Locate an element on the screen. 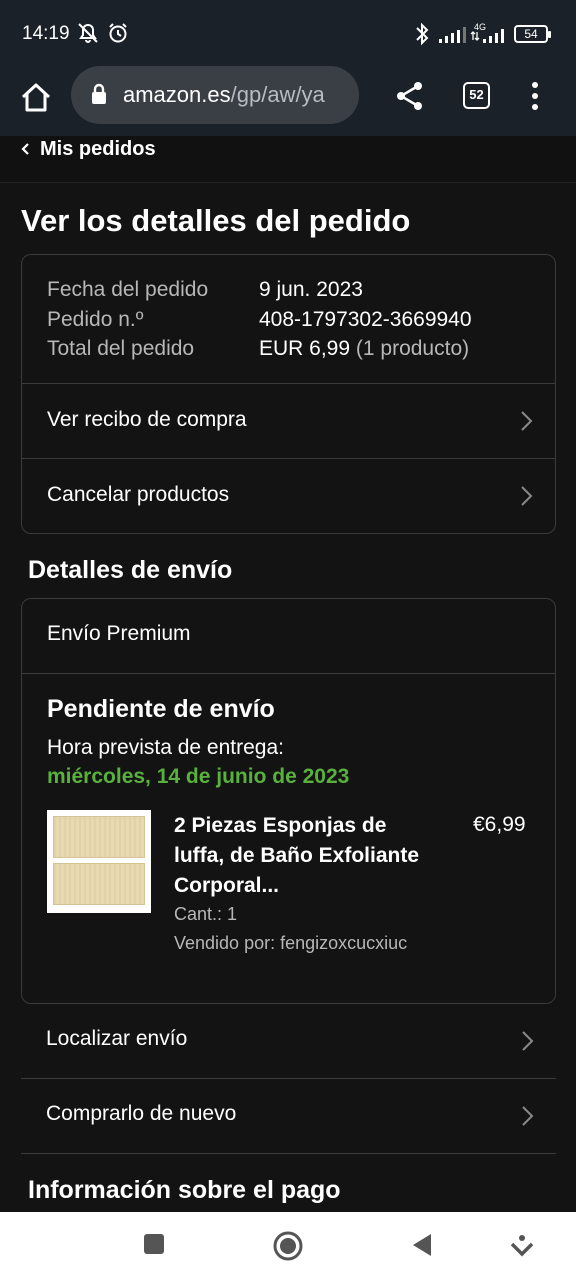 The width and height of the screenshot is (576, 1280). address-bar: amazon.es/gp/aw/ya is located at coordinates (215, 95).